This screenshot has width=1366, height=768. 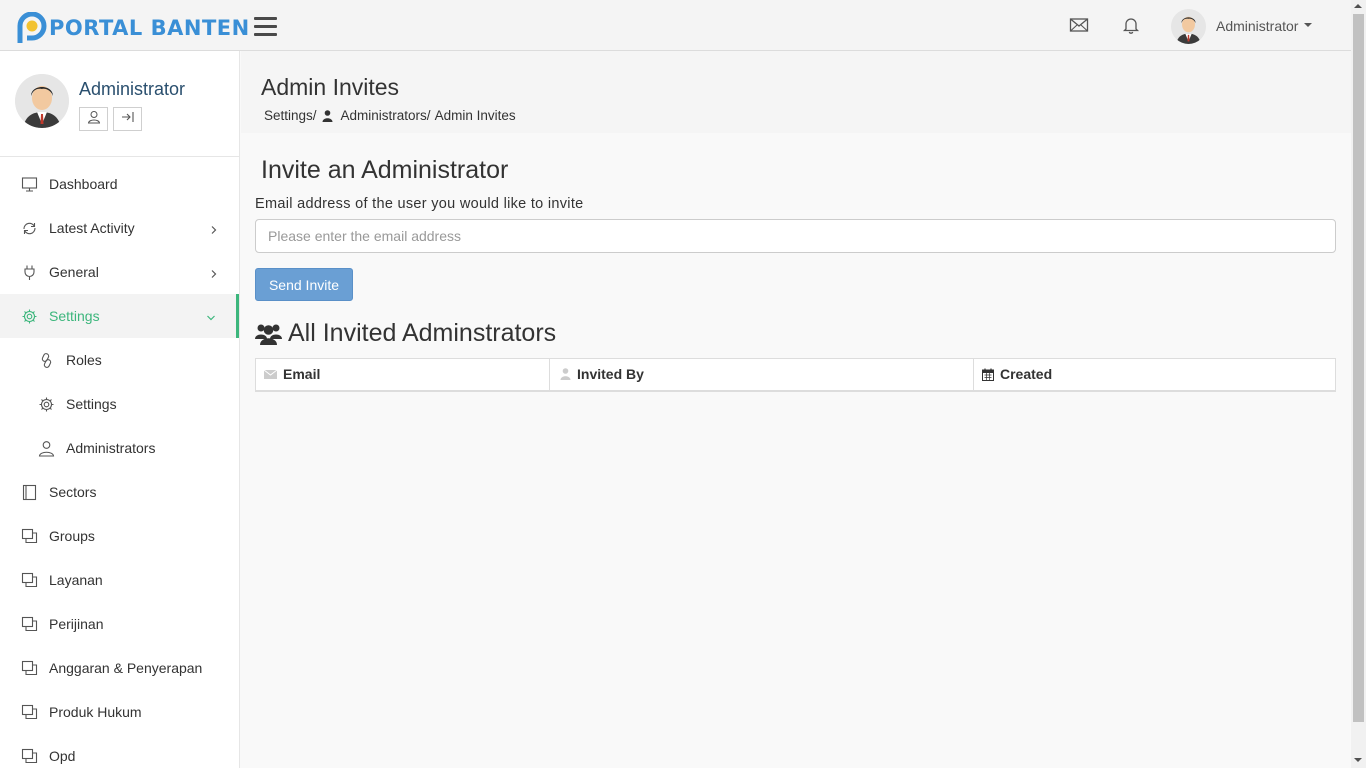 I want to click on sidebar-item-sectors: Sectors, so click(x=119, y=492).